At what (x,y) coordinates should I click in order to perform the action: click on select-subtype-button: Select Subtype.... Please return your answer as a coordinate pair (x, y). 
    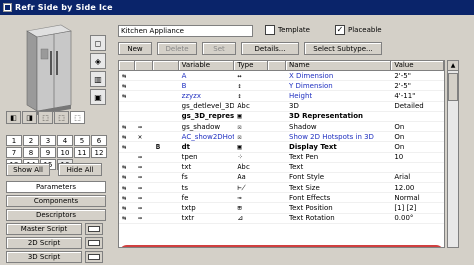
    Looking at the image, I should click on (343, 48).